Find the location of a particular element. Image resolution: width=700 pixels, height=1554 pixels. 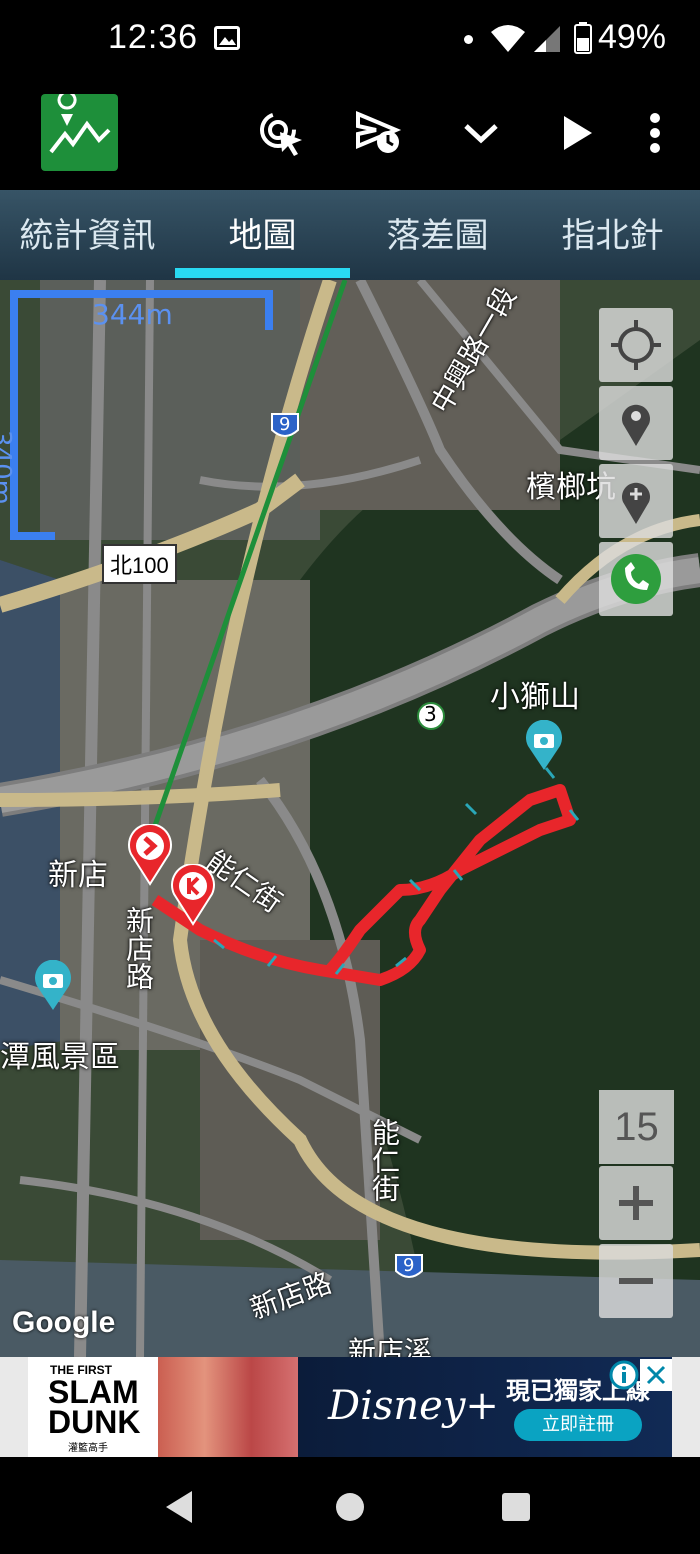

zoom-out-button is located at coordinates (636, 1281).